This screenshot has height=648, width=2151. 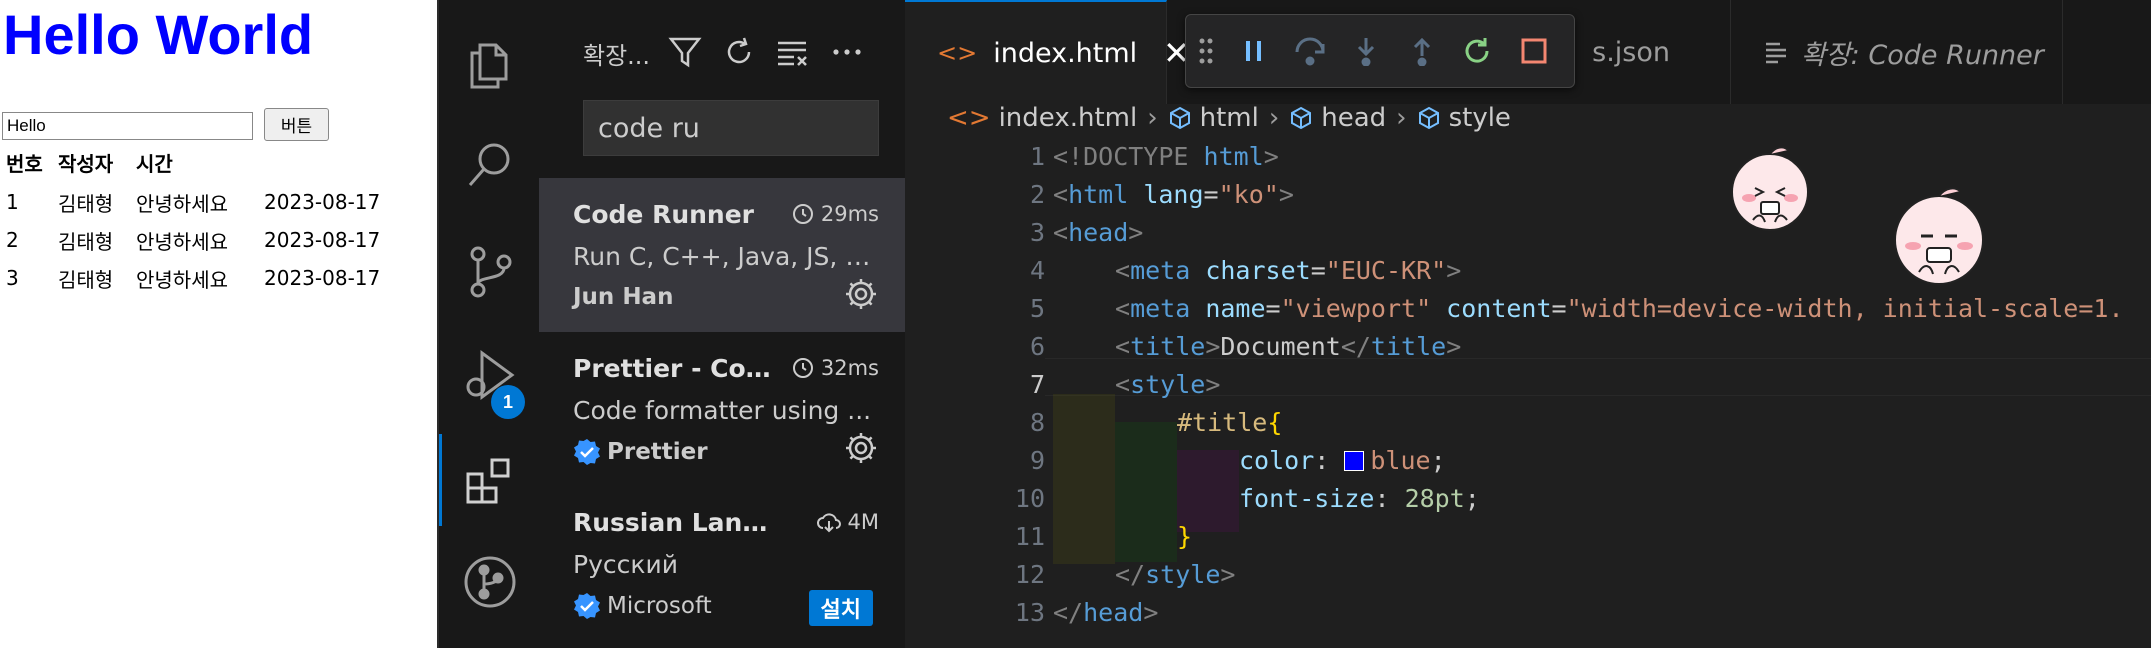 I want to click on download-count: 4M, so click(x=847, y=522).